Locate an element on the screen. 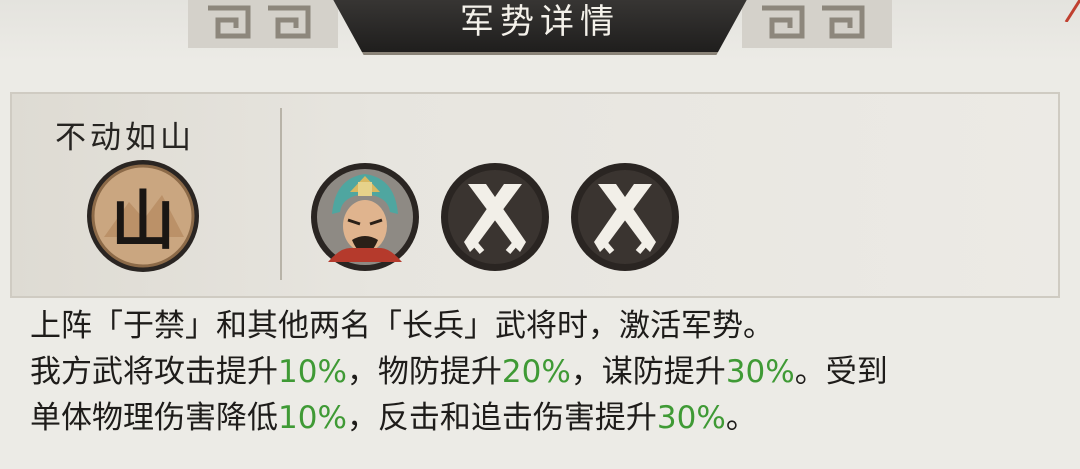  desc-text: ，谋防提升 is located at coordinates (648, 372).